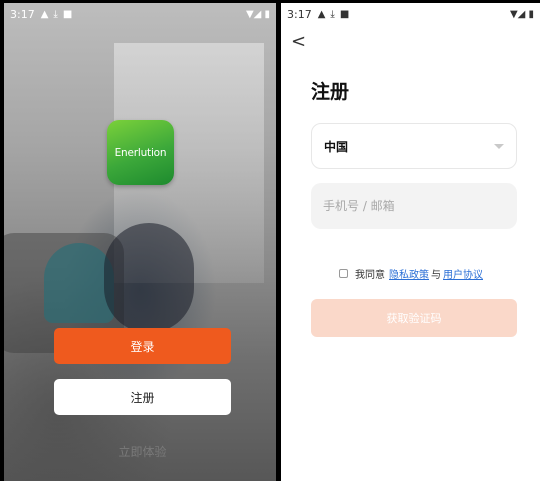  I want to click on page-title: 注册, so click(330, 92).